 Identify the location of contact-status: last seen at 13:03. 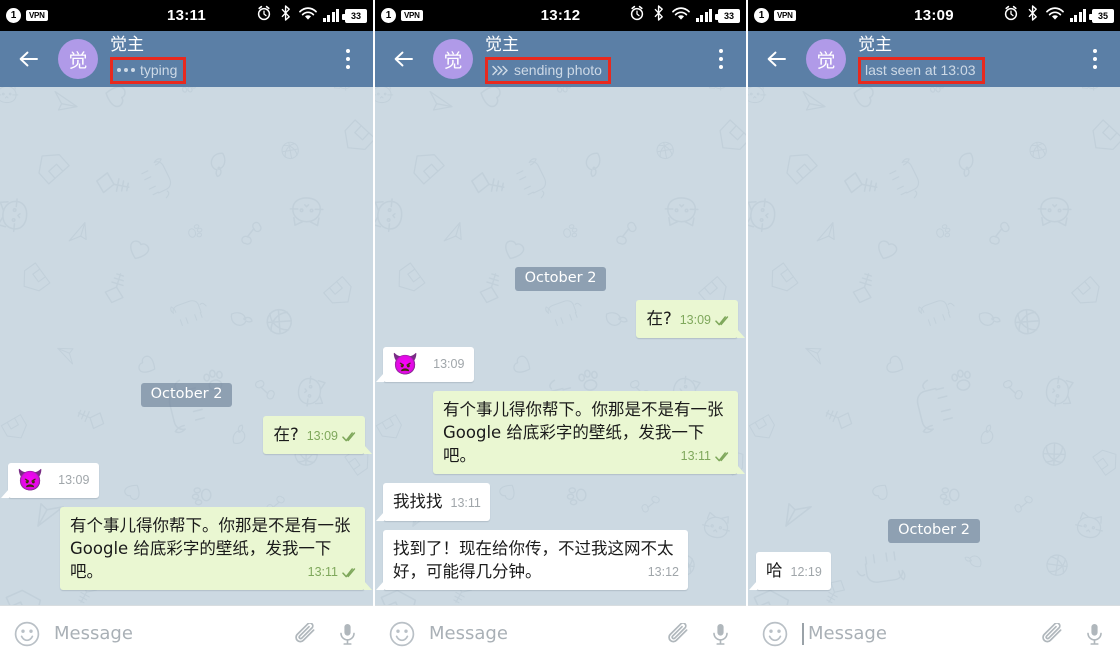
(921, 70).